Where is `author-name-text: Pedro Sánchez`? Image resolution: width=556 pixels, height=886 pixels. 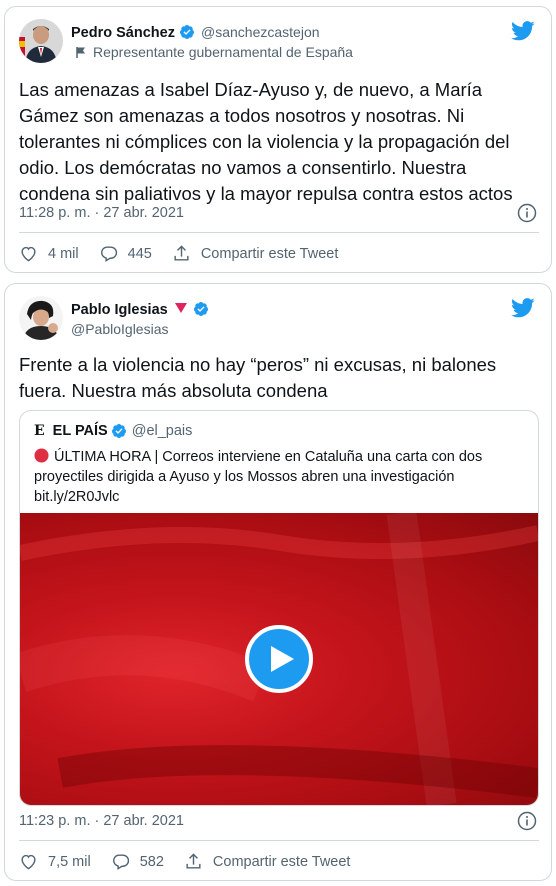 author-name-text: Pedro Sánchez is located at coordinates (123, 33).